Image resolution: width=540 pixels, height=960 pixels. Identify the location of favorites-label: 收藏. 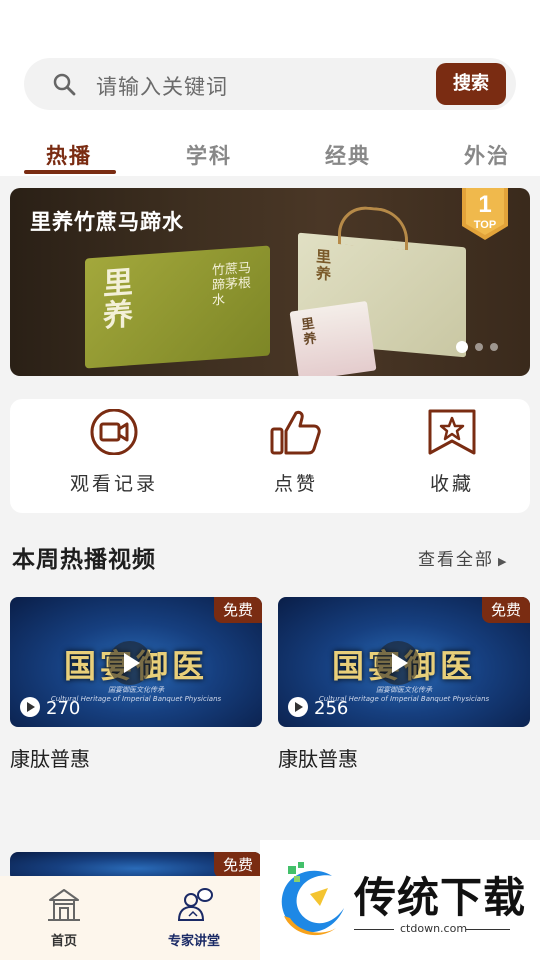
(451, 484).